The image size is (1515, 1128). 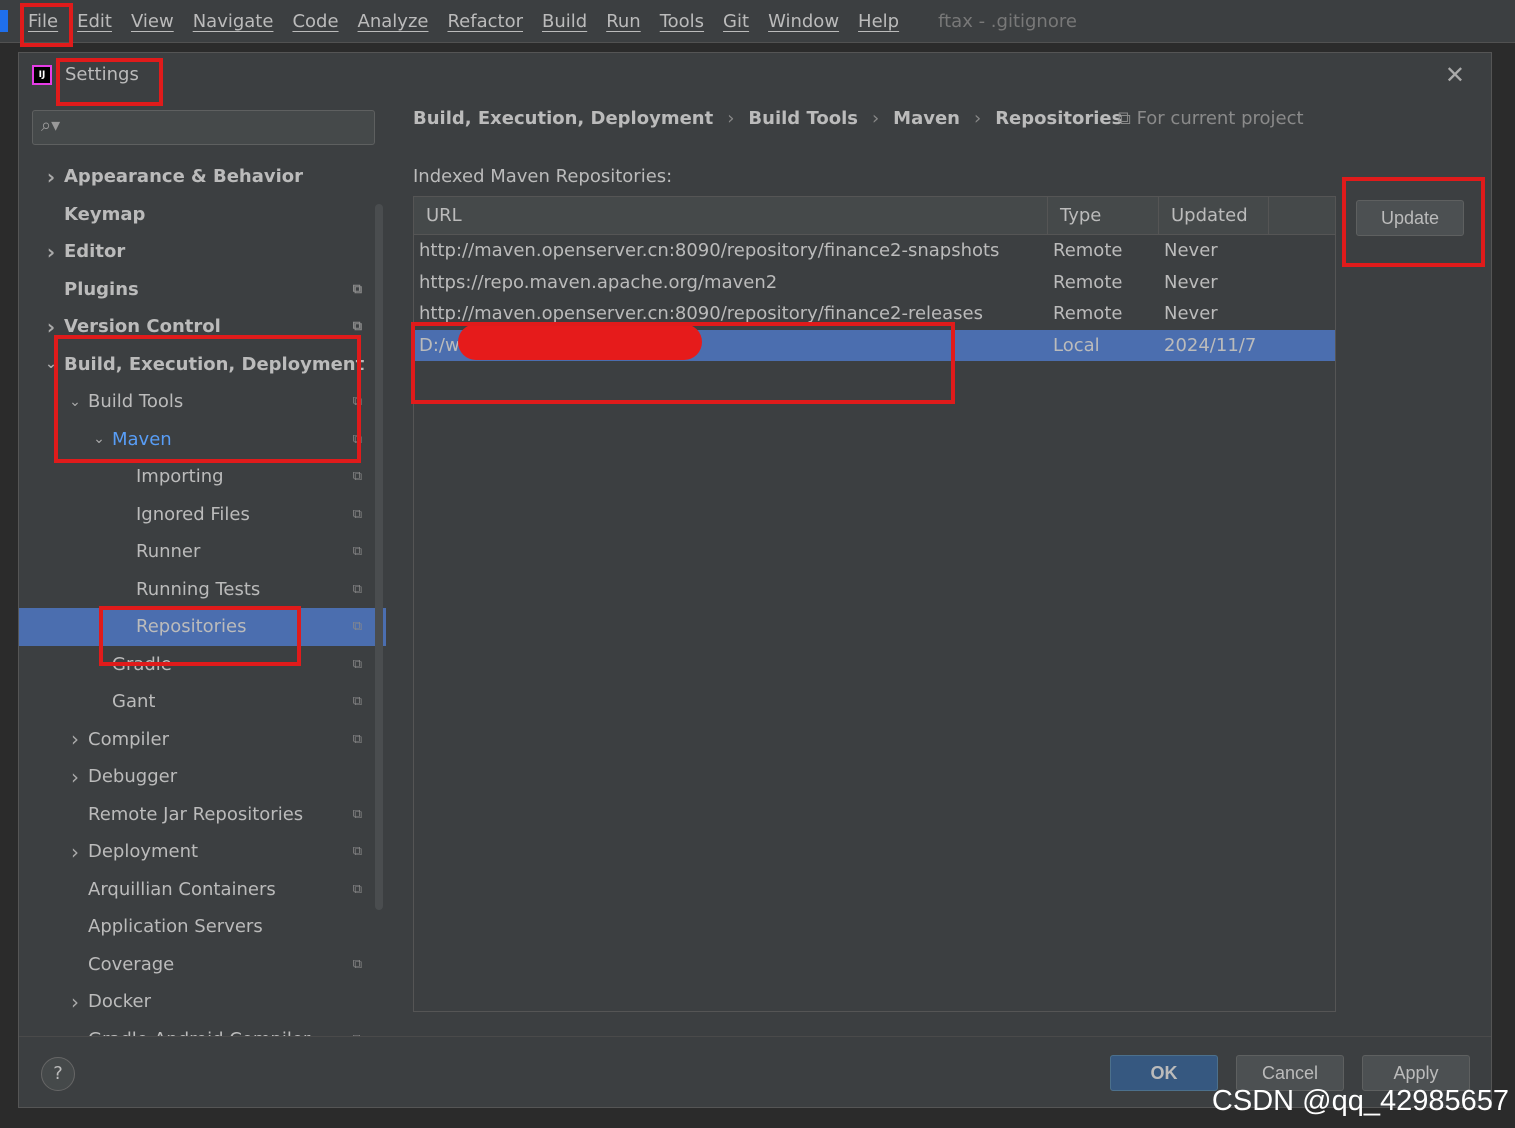 I want to click on sidebar-item: Keymap, so click(x=202, y=215).